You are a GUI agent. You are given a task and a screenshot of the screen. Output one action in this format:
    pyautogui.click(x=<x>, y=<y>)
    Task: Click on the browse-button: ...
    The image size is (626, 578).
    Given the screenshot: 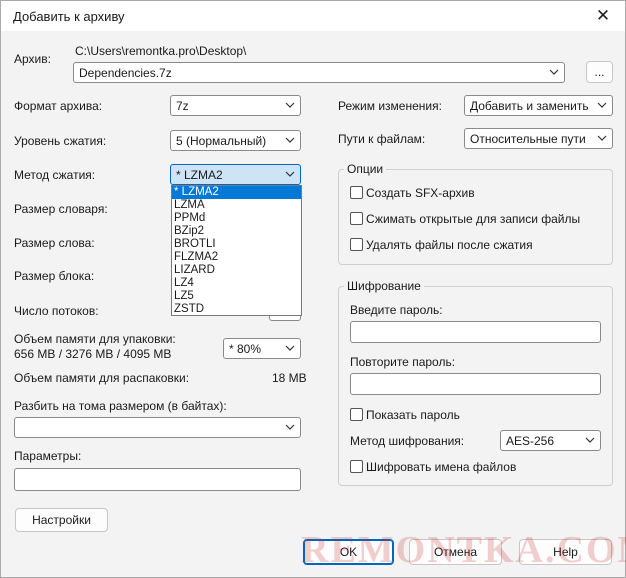 What is the action you would take?
    pyautogui.click(x=599, y=72)
    